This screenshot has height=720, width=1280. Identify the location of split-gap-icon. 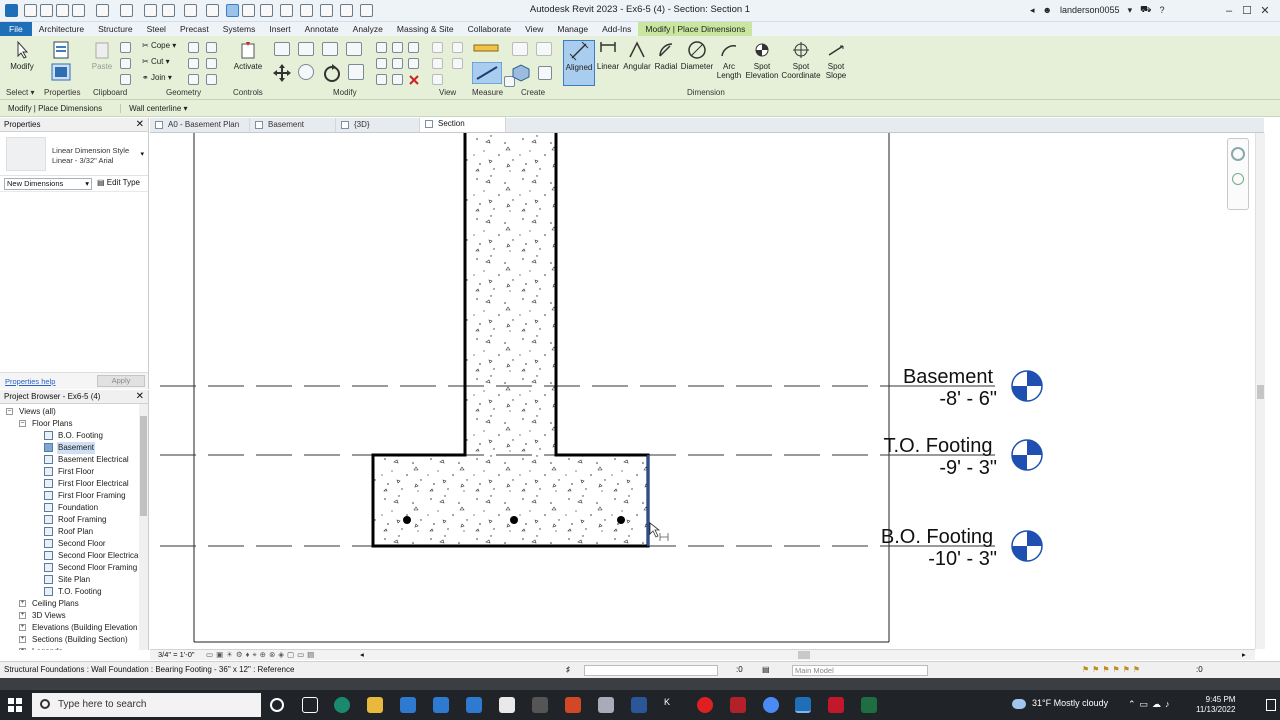
(397, 47).